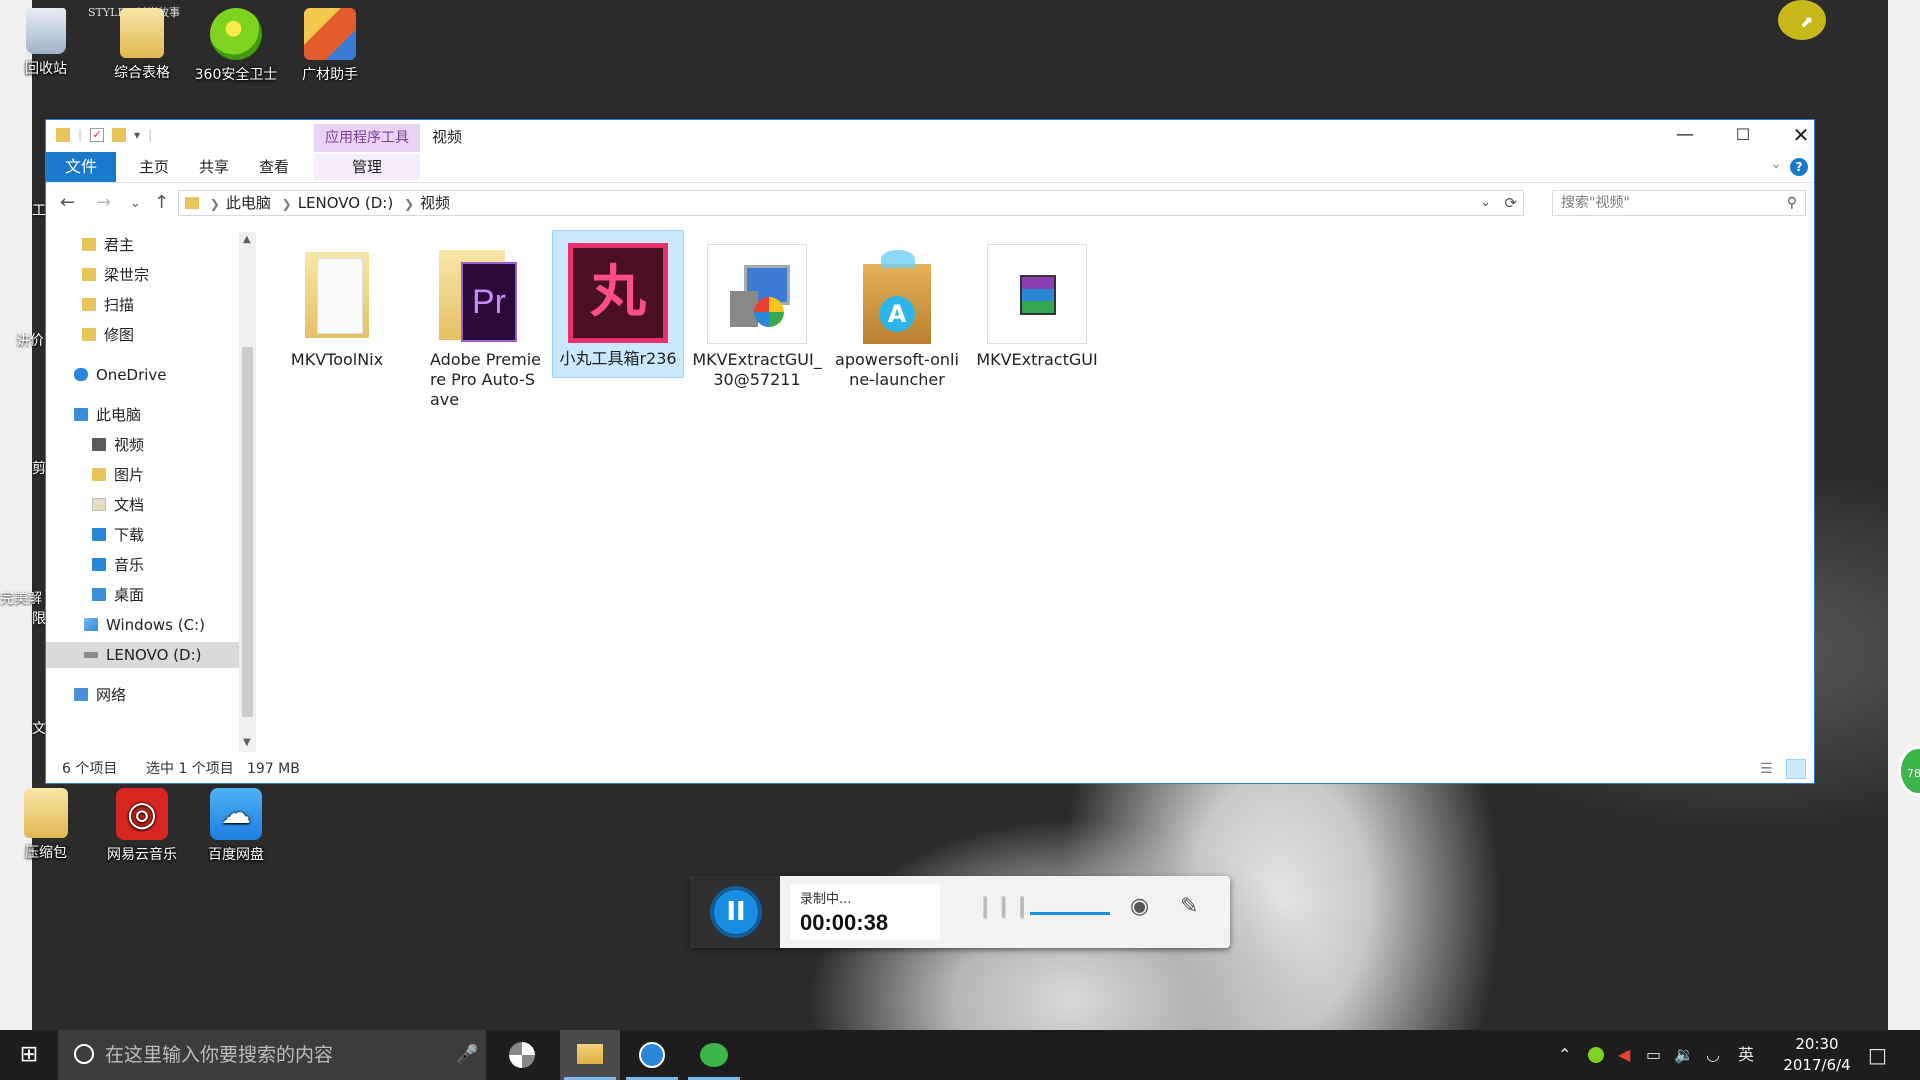 The image size is (1920, 1080). What do you see at coordinates (435, 203) in the screenshot?
I see `breadcrumb-videos: 视频` at bounding box center [435, 203].